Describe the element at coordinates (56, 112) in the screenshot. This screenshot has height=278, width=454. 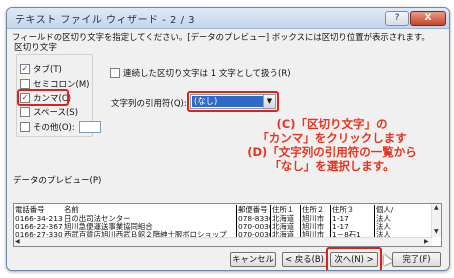
I see `space-delimiter-label: スペース(S)` at that location.